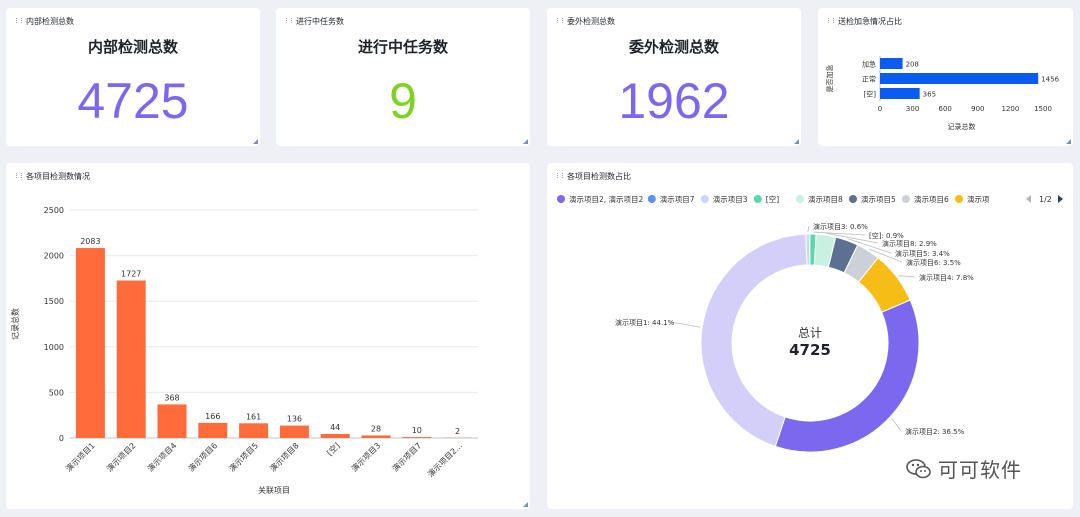 The height and width of the screenshot is (517, 1080). I want to click on slice-label: 演示项目8: 2.9%, so click(909, 243).